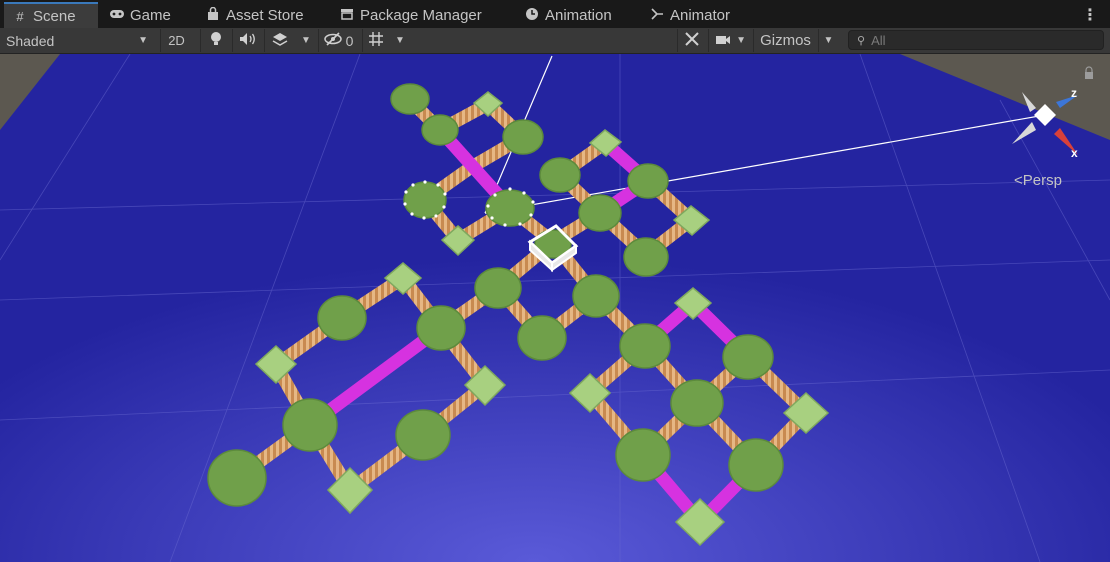 This screenshot has height=562, width=1110. I want to click on grid-toggle-button, so click(375, 40).